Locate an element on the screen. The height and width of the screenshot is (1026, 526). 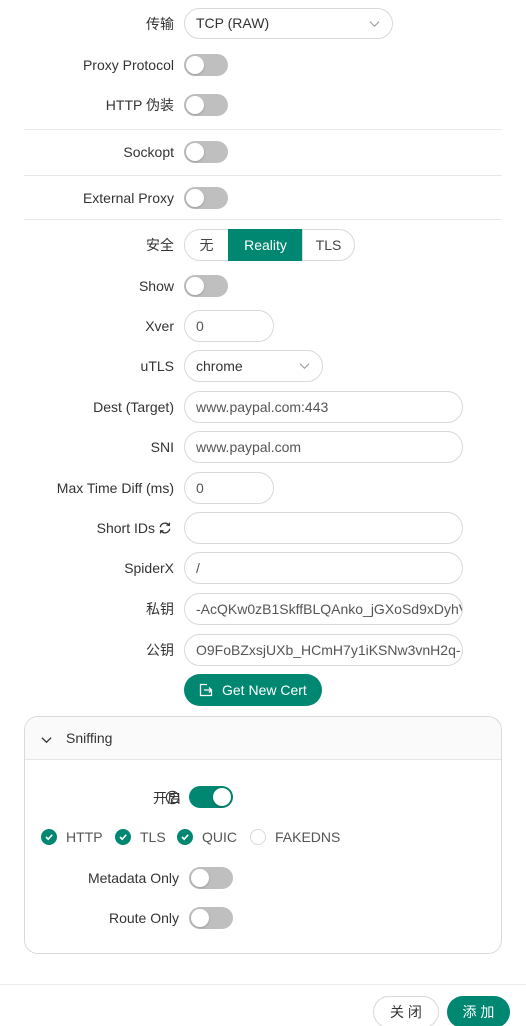
http-camouflage-label: HTTP 伪装 is located at coordinates (139, 105).